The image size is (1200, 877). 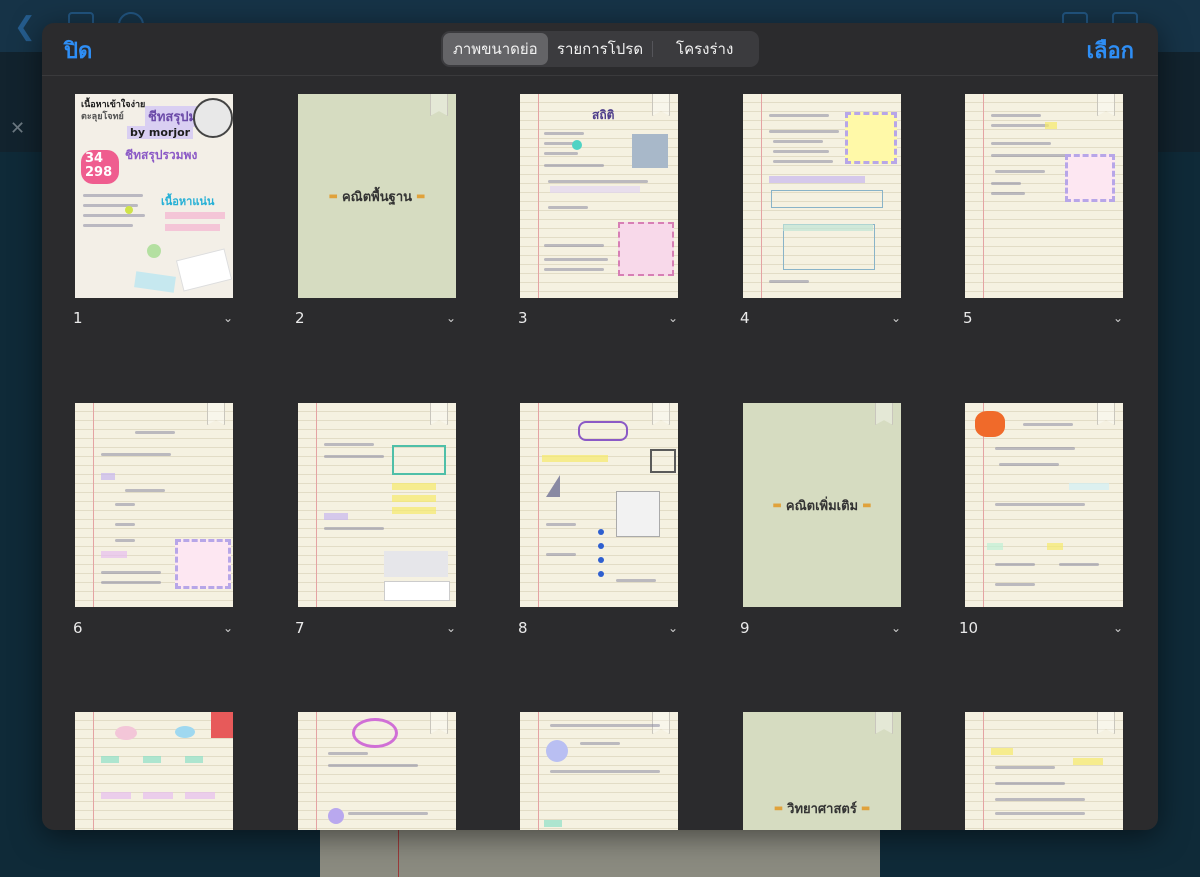 What do you see at coordinates (161, 155) in the screenshot?
I see `cover-subtitle: ชีทสรุปรวมพง` at bounding box center [161, 155].